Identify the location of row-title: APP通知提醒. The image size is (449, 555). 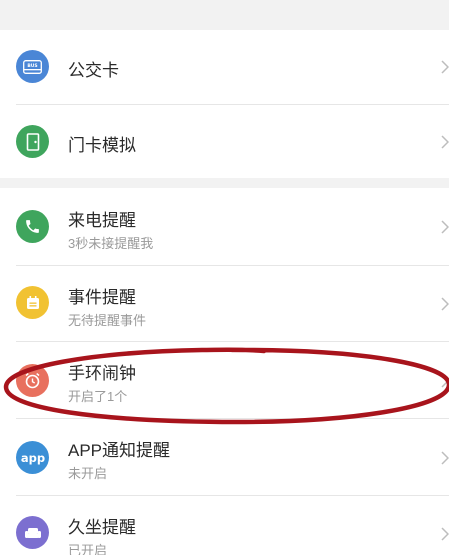
(119, 450).